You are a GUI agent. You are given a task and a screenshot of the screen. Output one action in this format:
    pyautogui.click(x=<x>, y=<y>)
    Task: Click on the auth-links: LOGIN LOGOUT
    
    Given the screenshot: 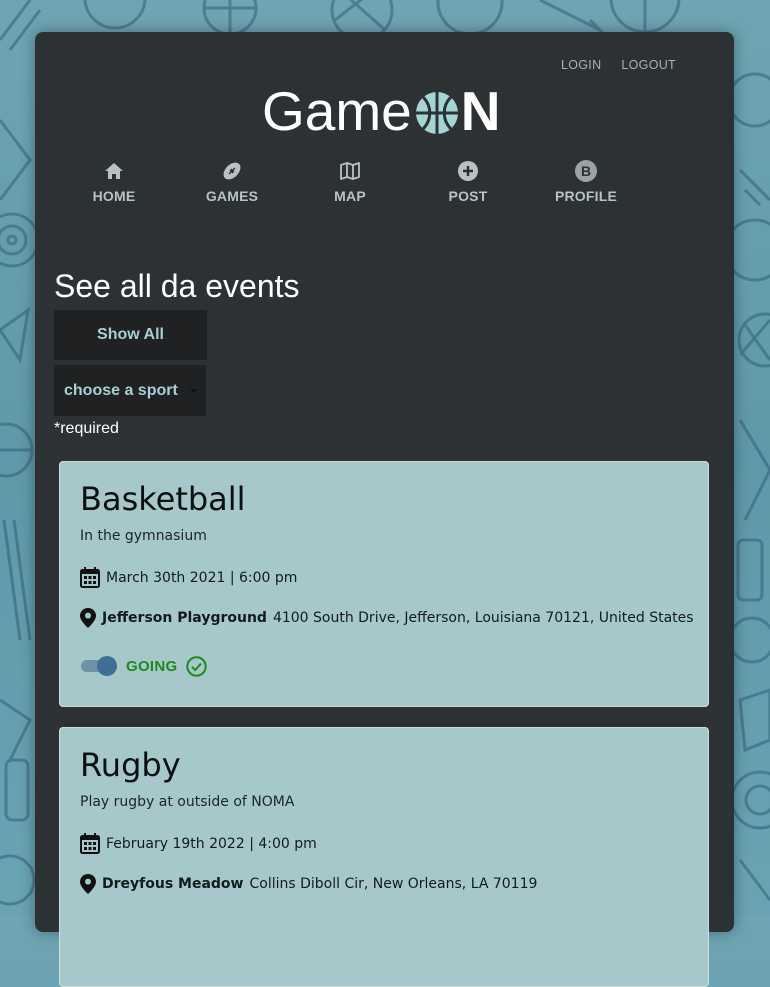 What is the action you would take?
    pyautogui.click(x=618, y=65)
    